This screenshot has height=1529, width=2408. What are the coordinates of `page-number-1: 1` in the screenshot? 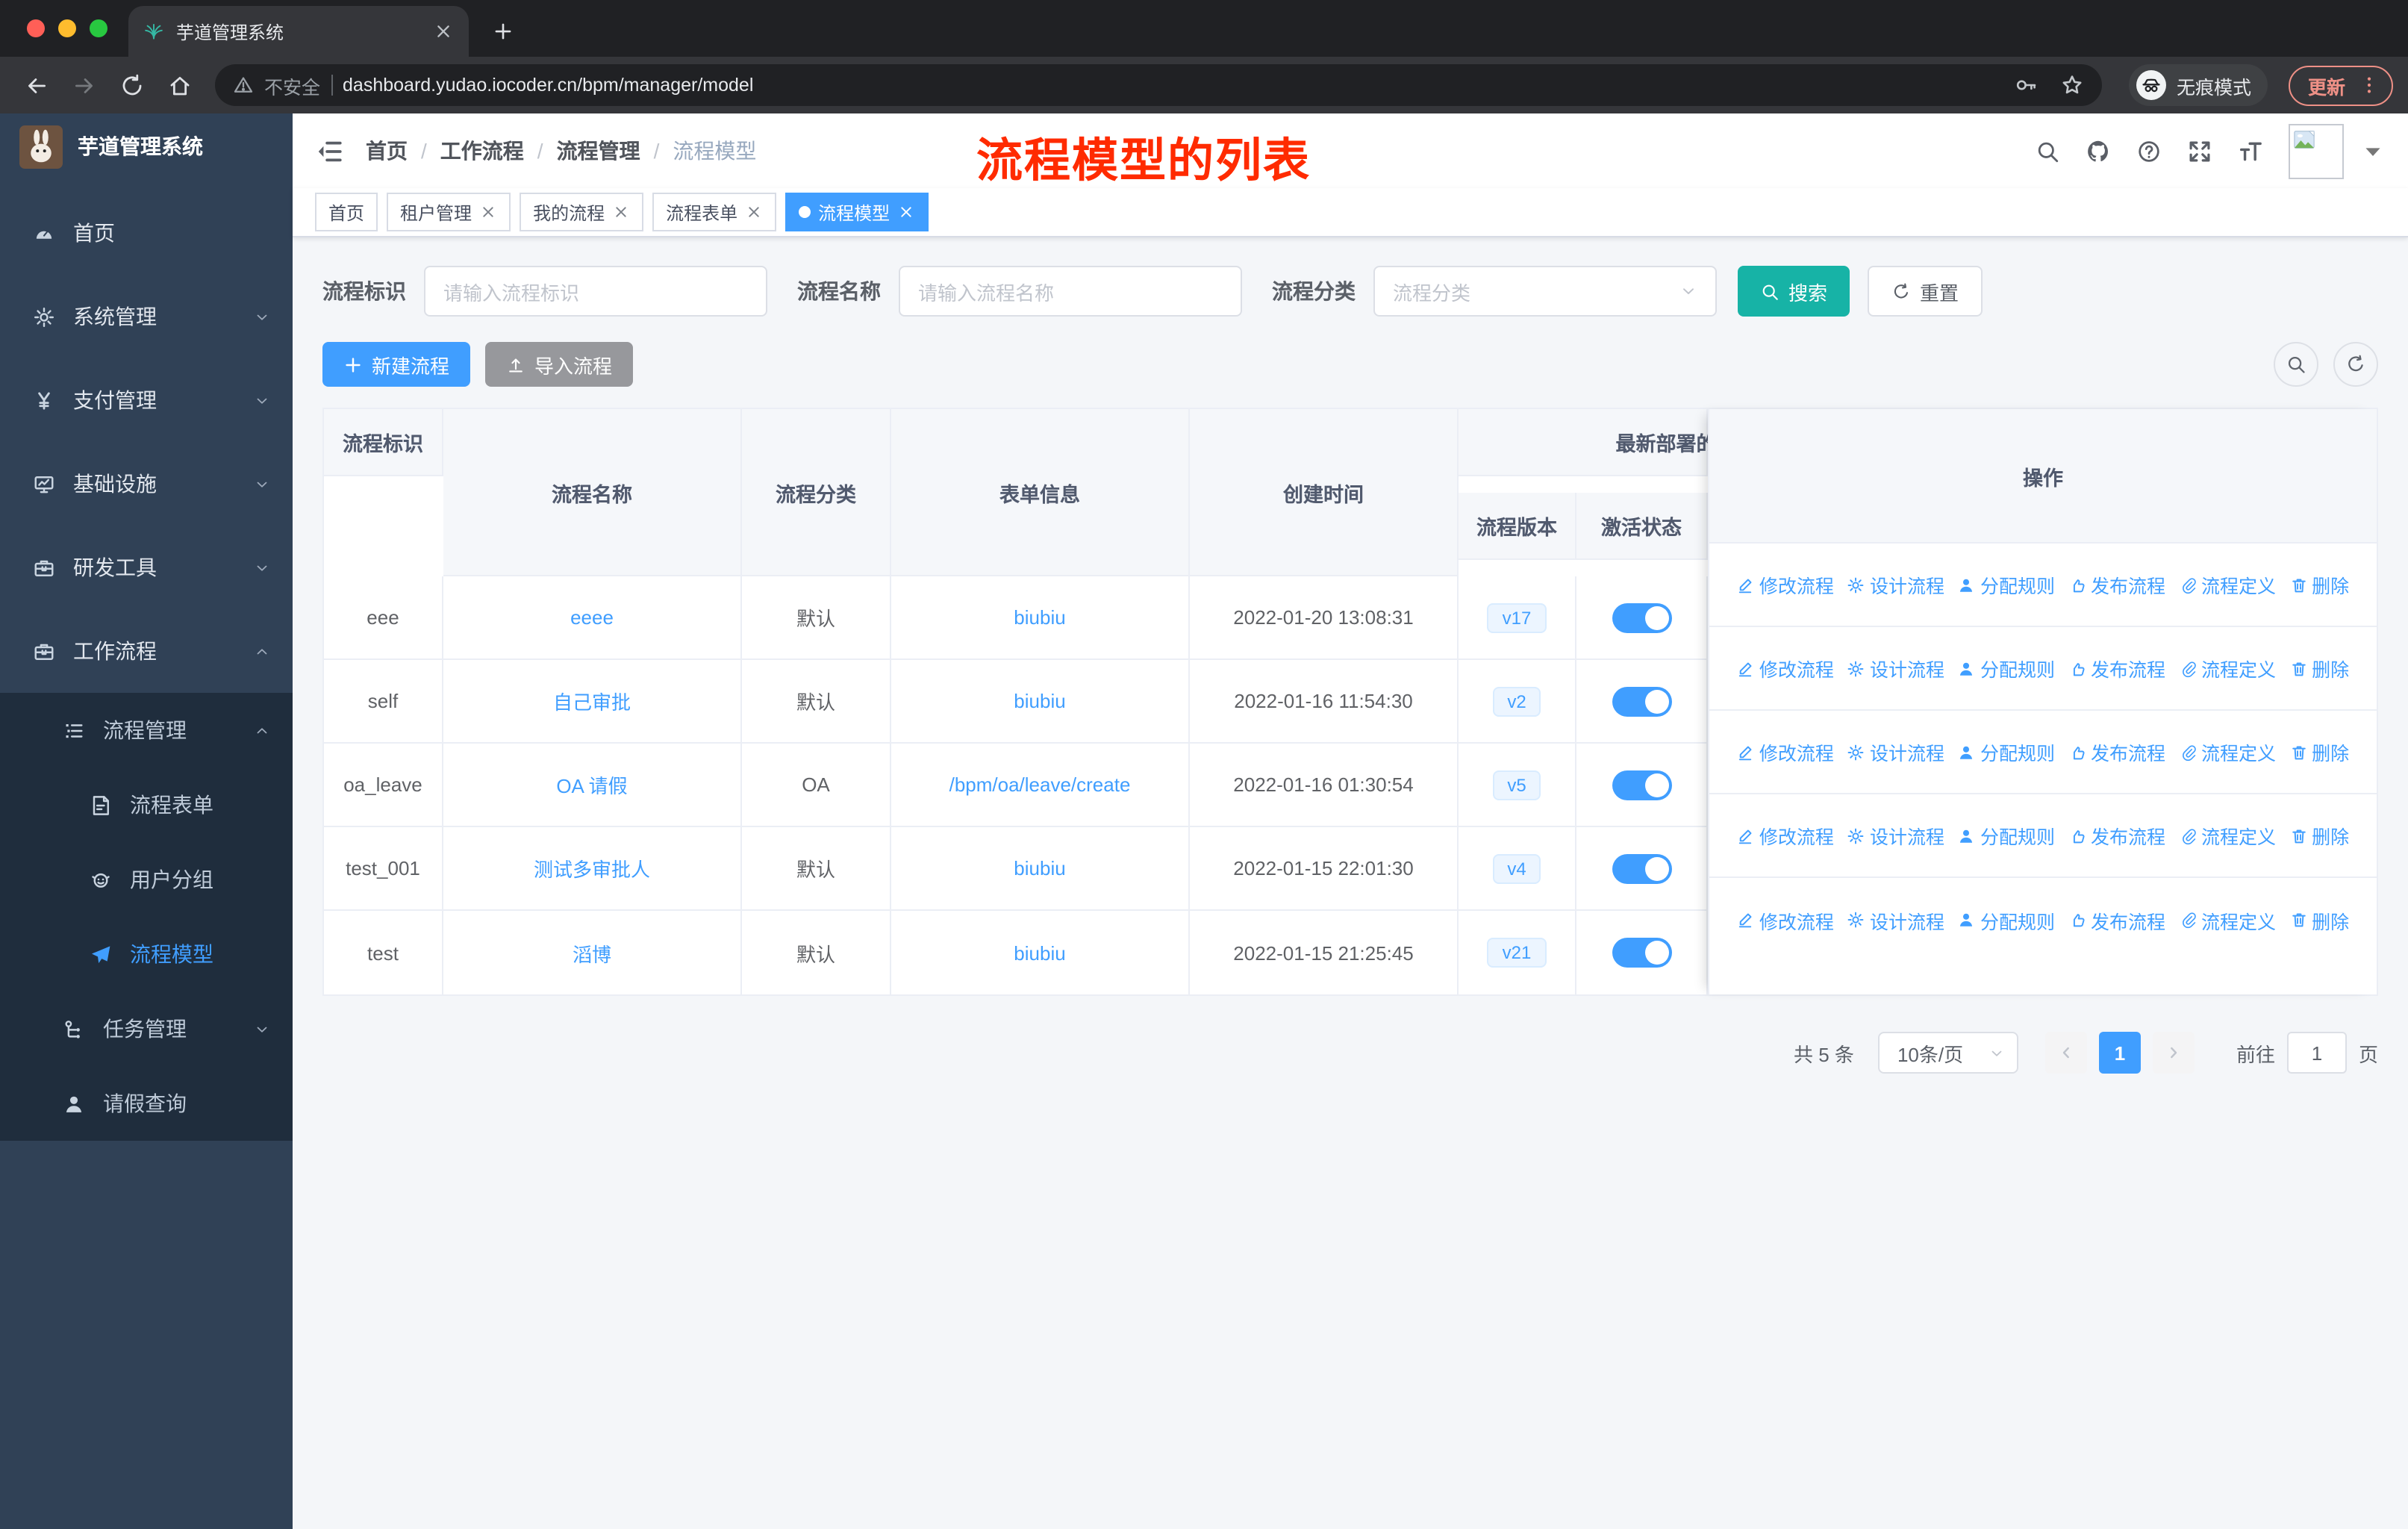 It's located at (2119, 1053).